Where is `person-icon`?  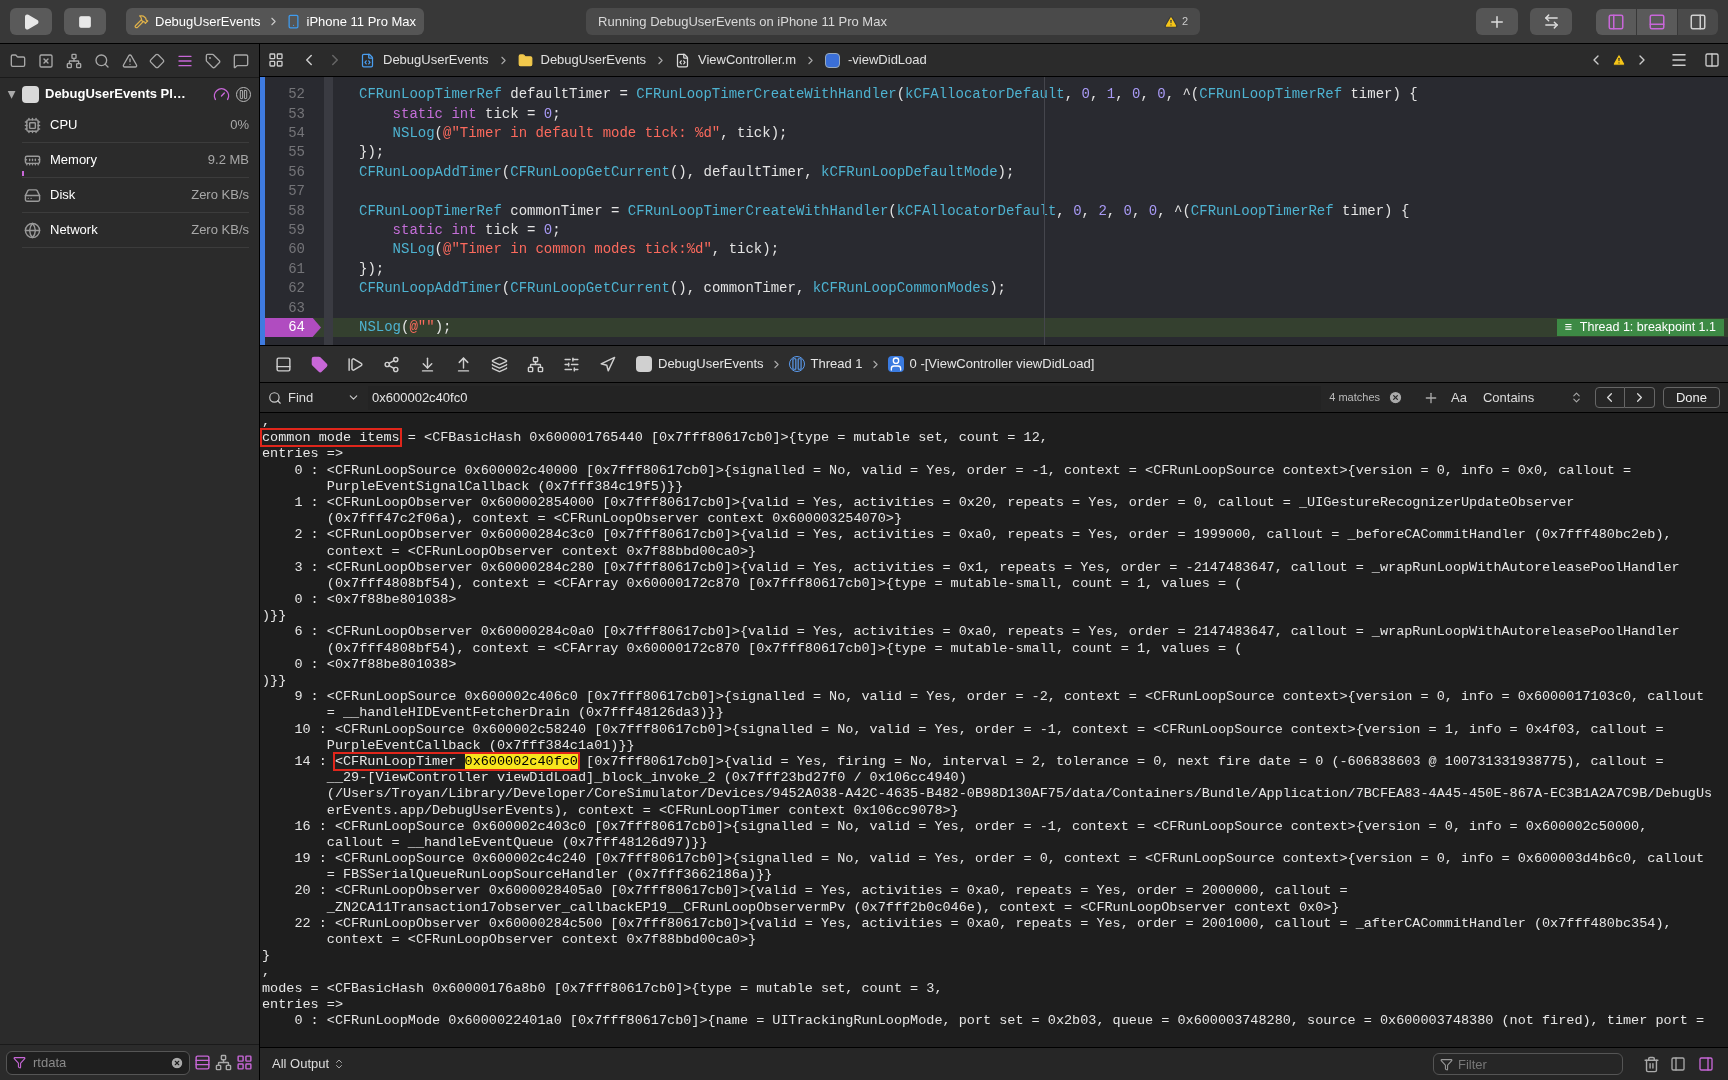
person-icon is located at coordinates (895, 364).